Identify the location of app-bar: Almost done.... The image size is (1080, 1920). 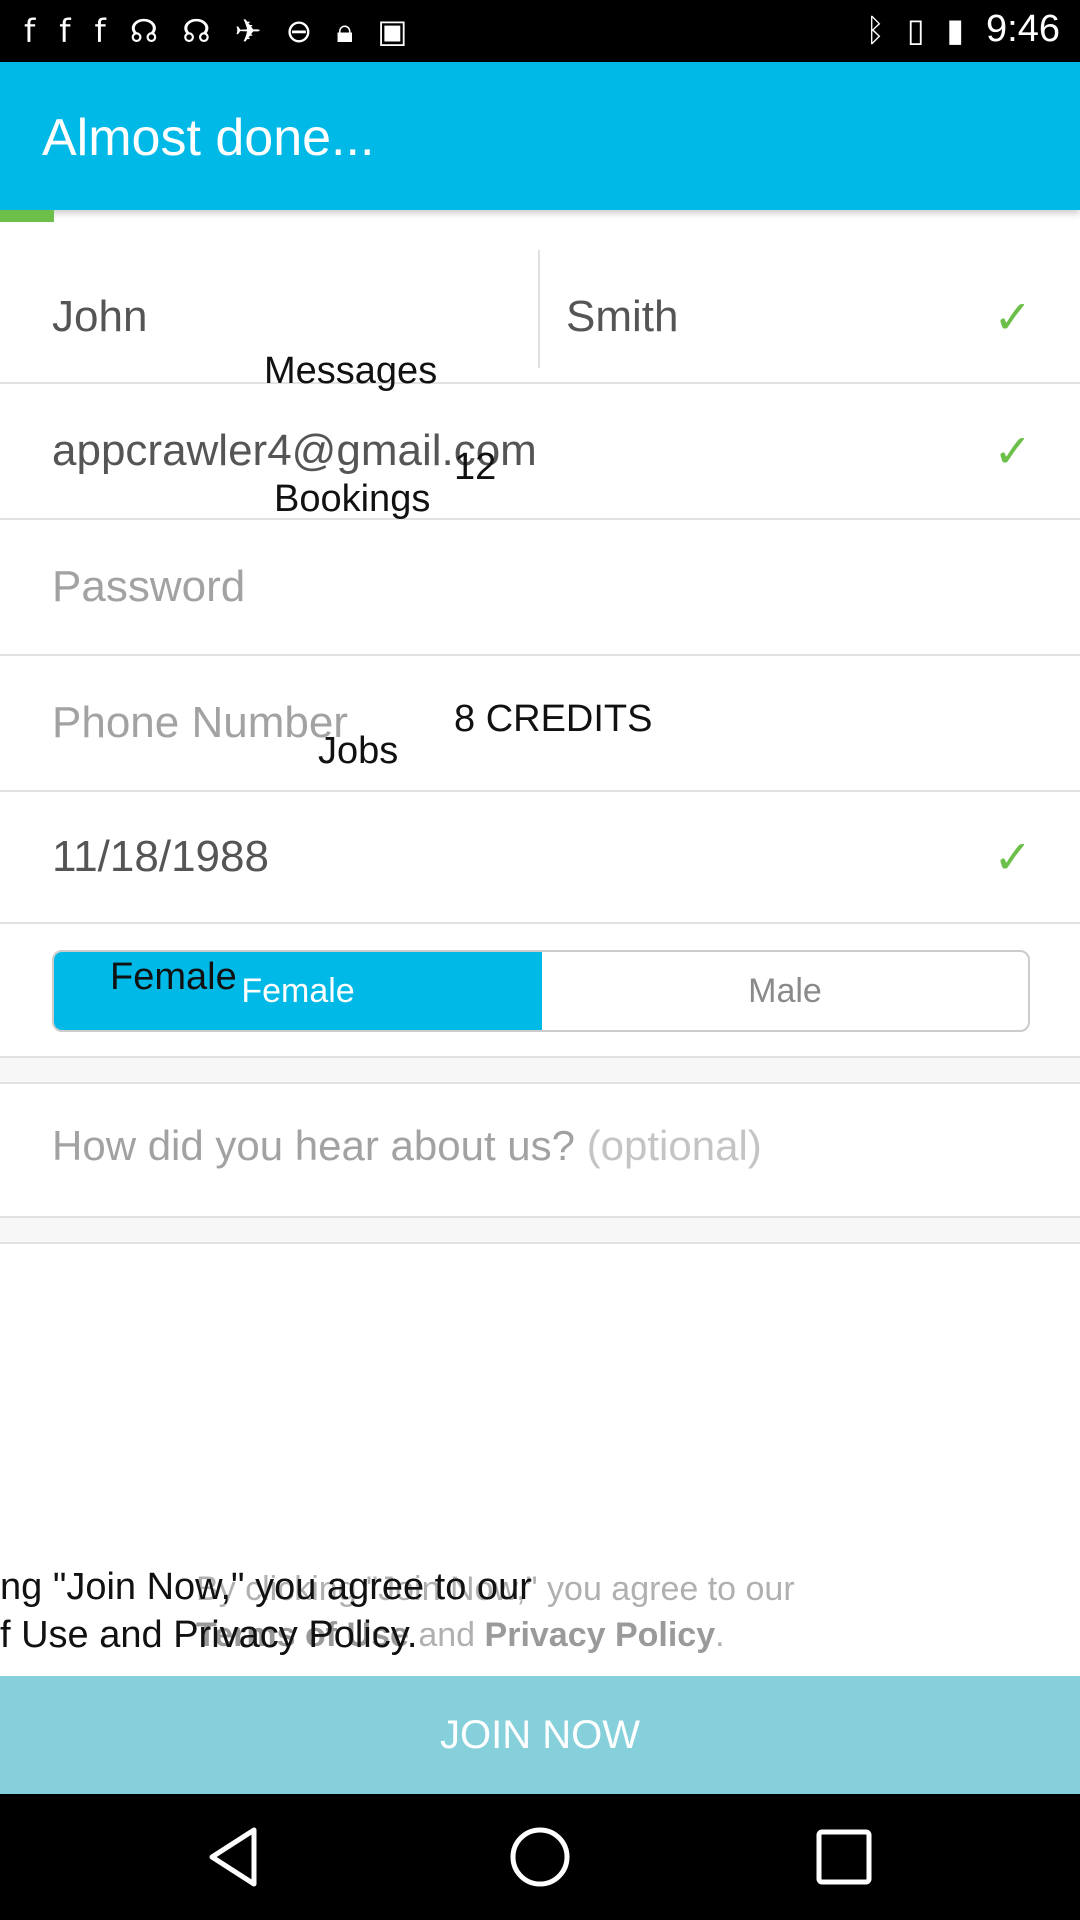
(540, 136).